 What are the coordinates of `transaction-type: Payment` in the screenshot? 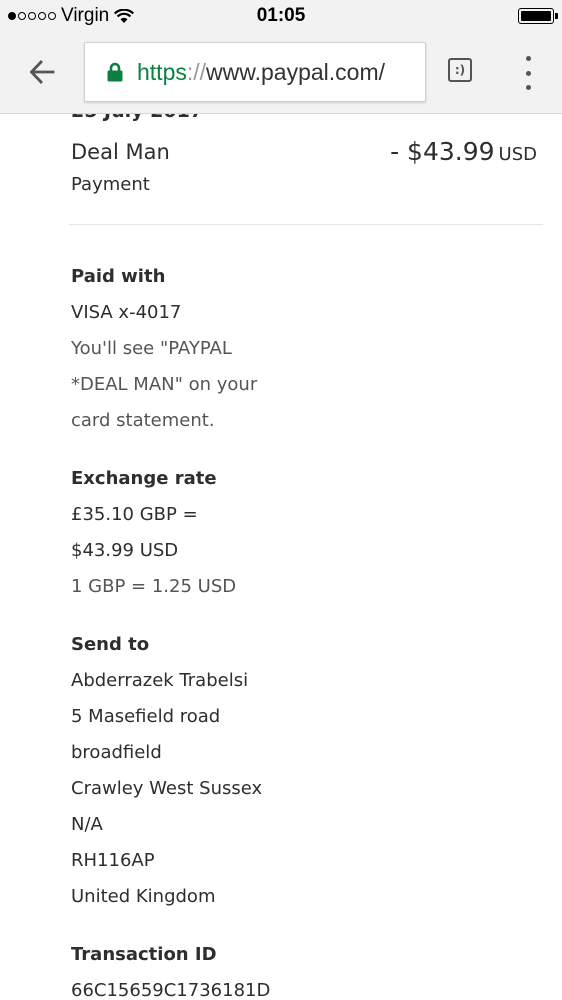 It's located at (110, 184).